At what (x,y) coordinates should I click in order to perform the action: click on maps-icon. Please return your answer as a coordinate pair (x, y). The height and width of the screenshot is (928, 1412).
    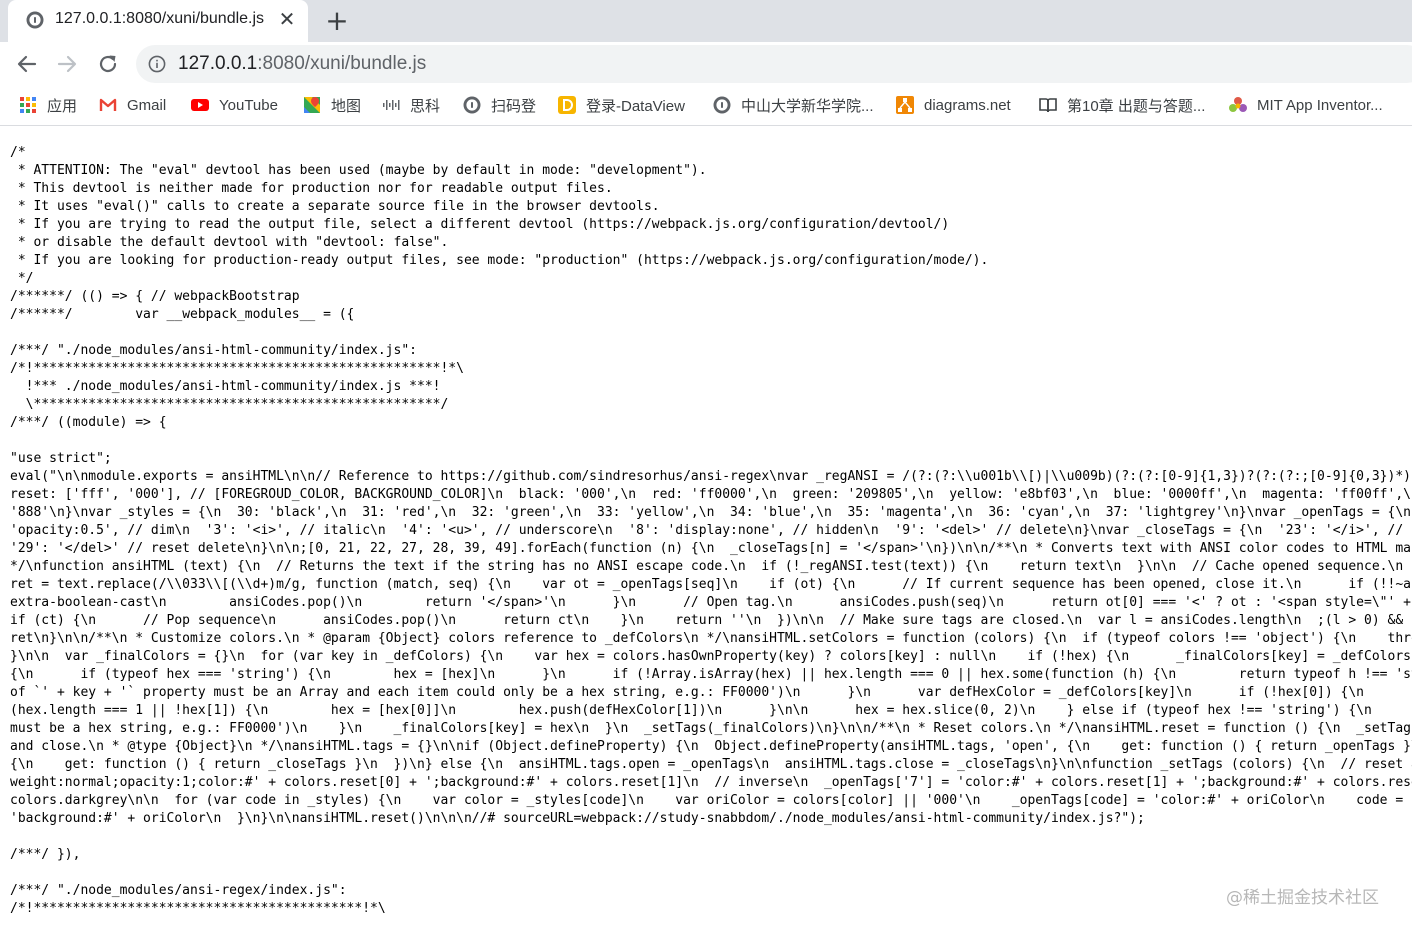
    Looking at the image, I should click on (312, 105).